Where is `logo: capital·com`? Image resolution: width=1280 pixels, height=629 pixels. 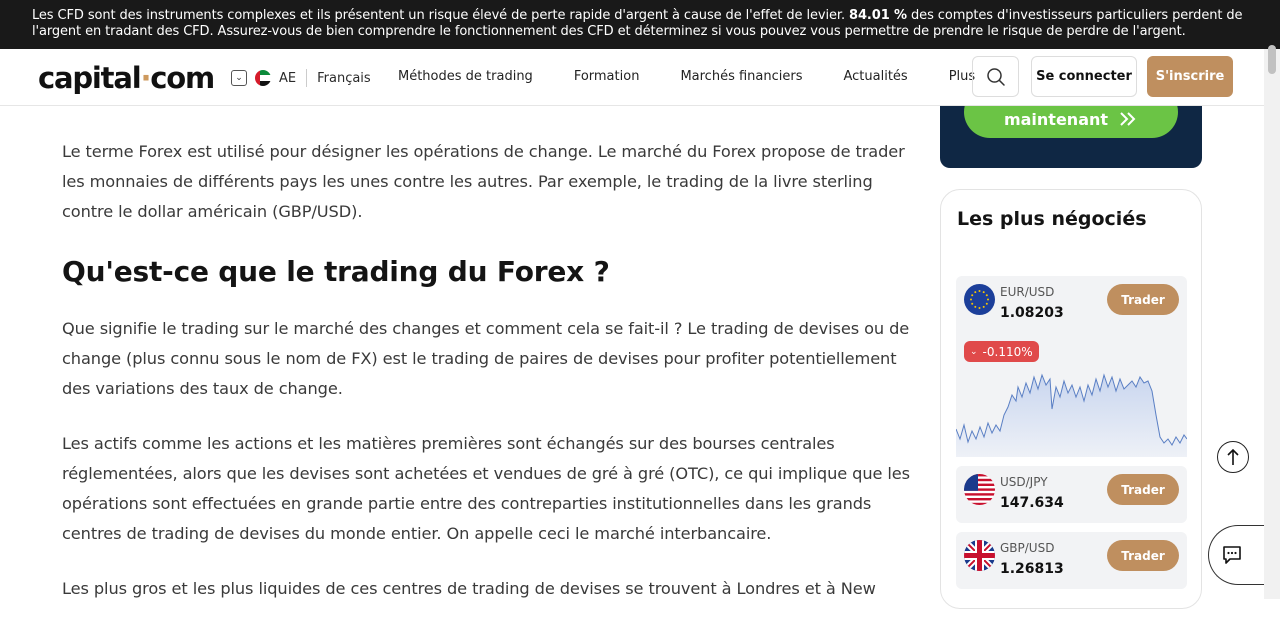 logo: capital·com is located at coordinates (126, 78).